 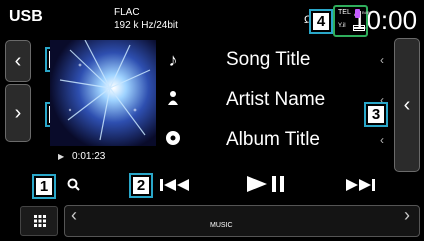 I want to click on right-panel-tab: ‹, so click(x=407, y=105).